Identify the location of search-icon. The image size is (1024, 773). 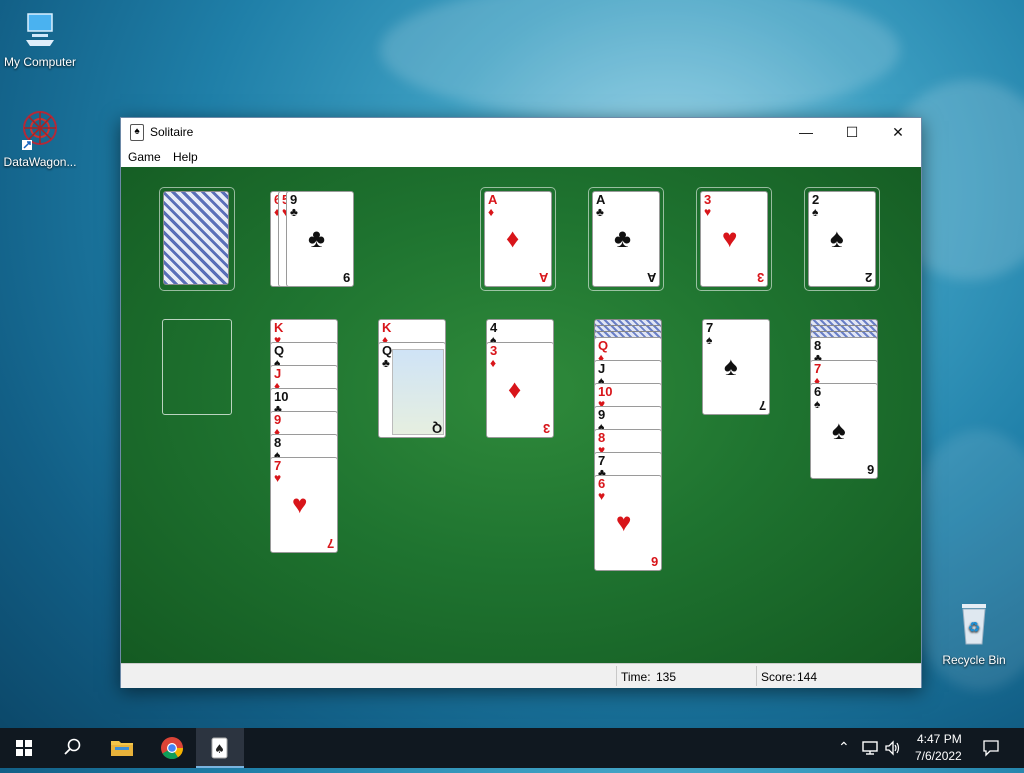
(72, 746).